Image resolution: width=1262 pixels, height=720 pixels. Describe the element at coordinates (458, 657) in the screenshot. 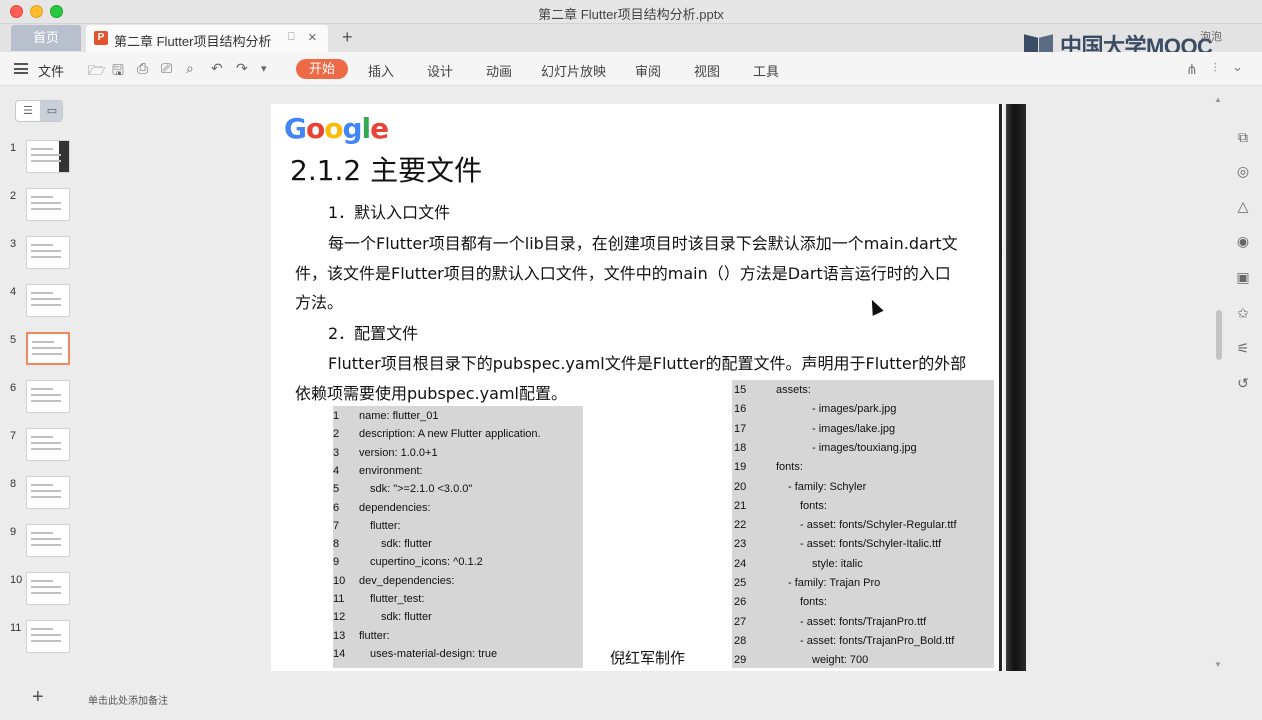

I see `code-line: 14 uses-material-design: true` at that location.